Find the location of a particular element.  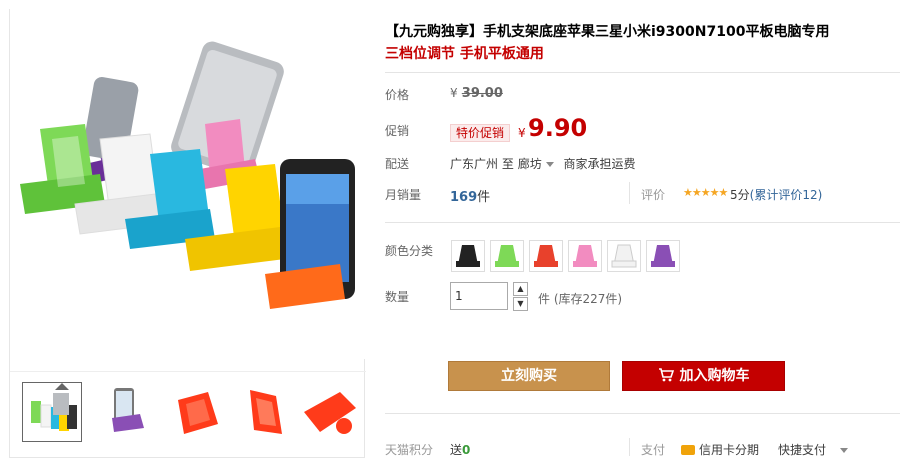

pay-label: 支付 is located at coordinates (653, 450).